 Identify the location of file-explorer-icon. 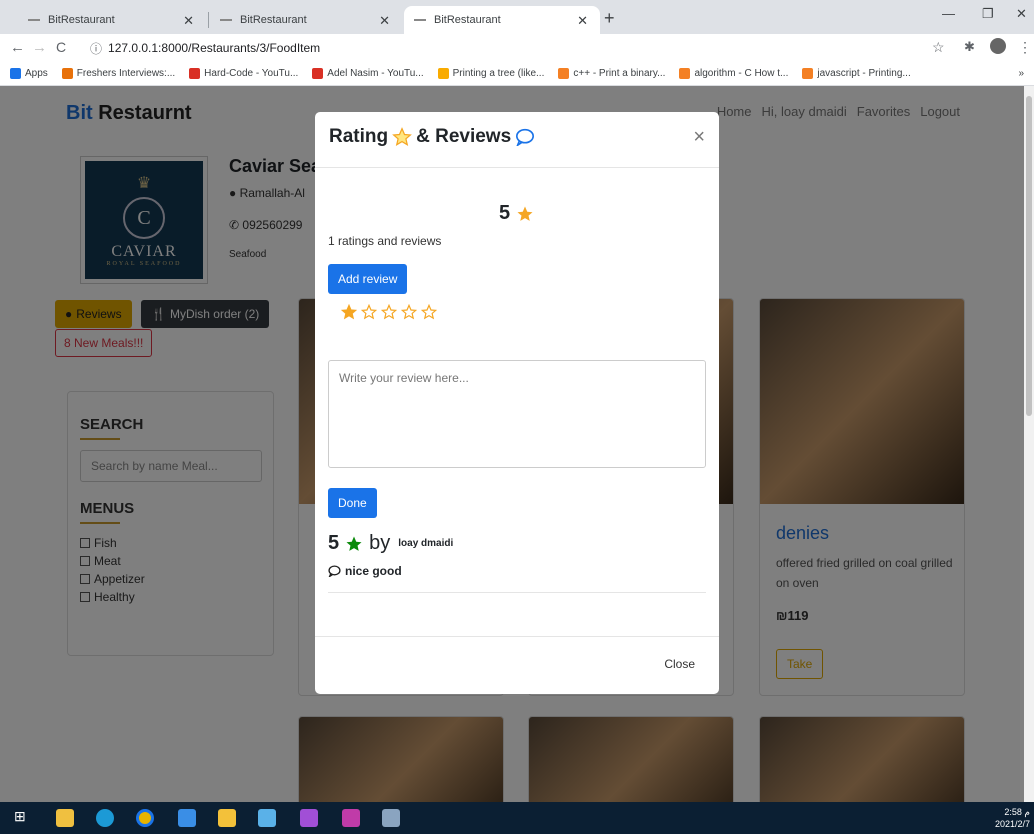
(227, 818).